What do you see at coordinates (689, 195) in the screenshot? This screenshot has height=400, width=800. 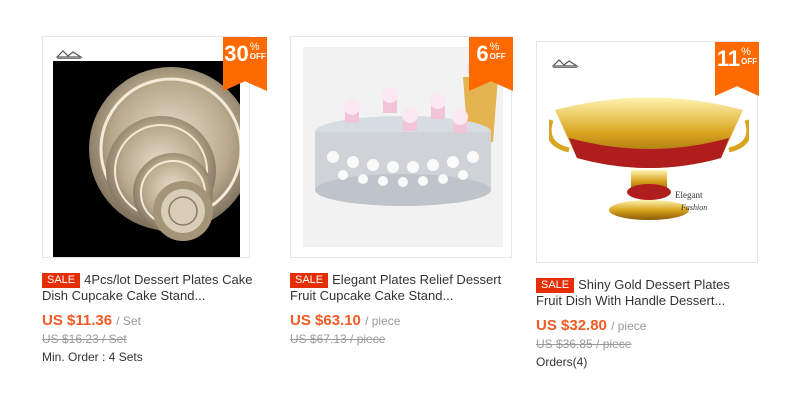 I see `photo-caption-elegant: Elegant` at bounding box center [689, 195].